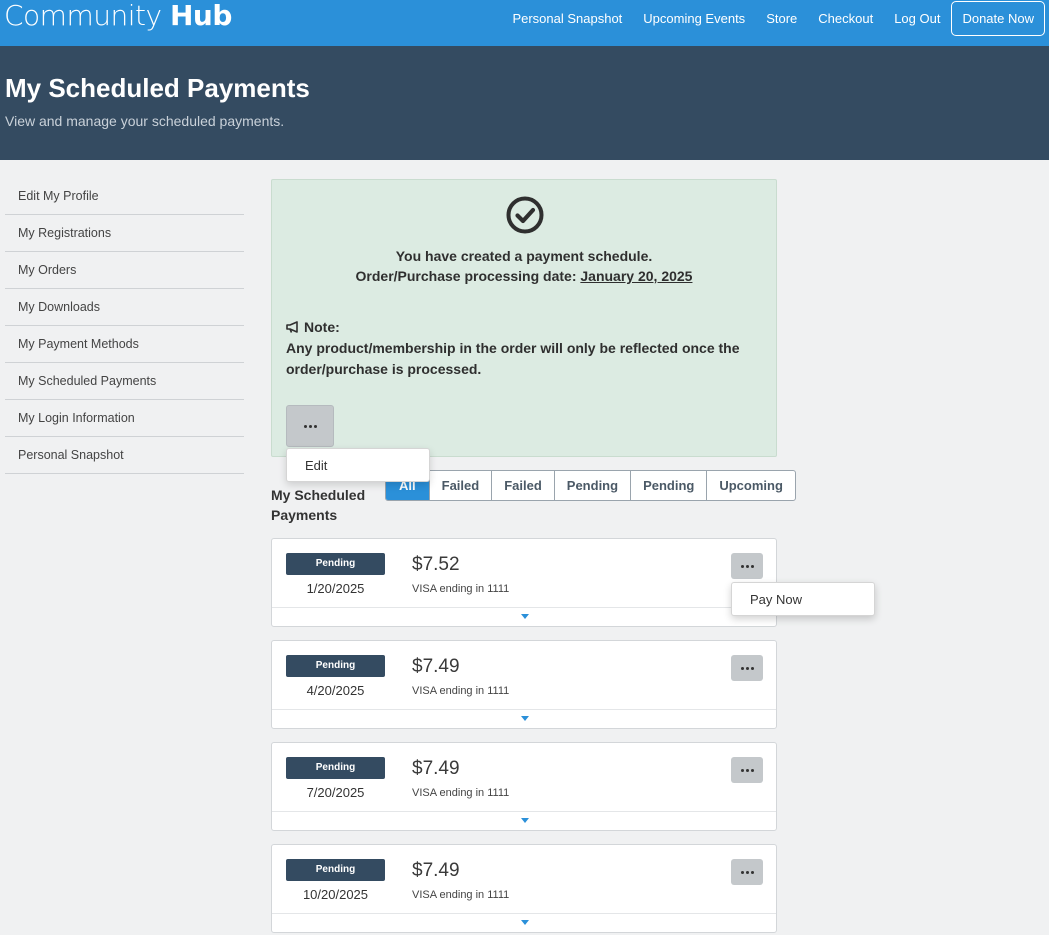  What do you see at coordinates (322, 327) in the screenshot?
I see `note-label: Note:` at bounding box center [322, 327].